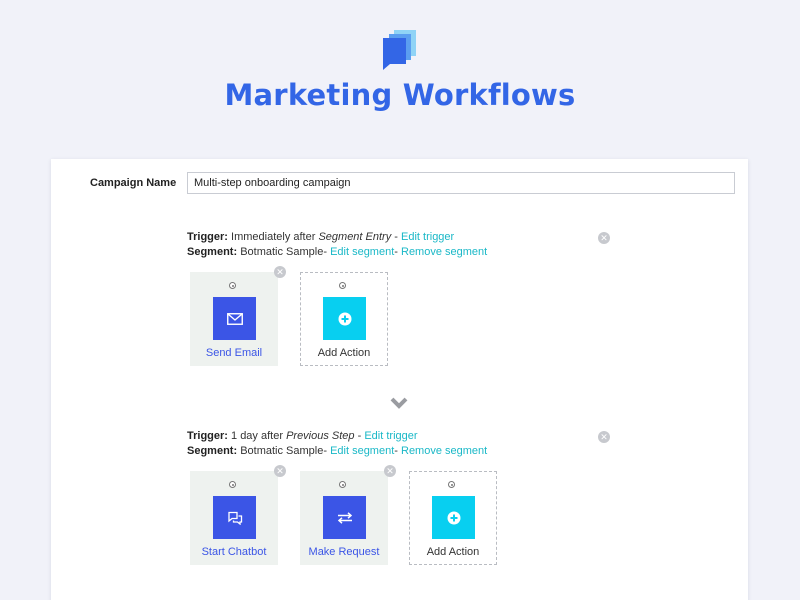 This screenshot has width=800, height=600. I want to click on trigger-text: 1 day after, so click(257, 436).